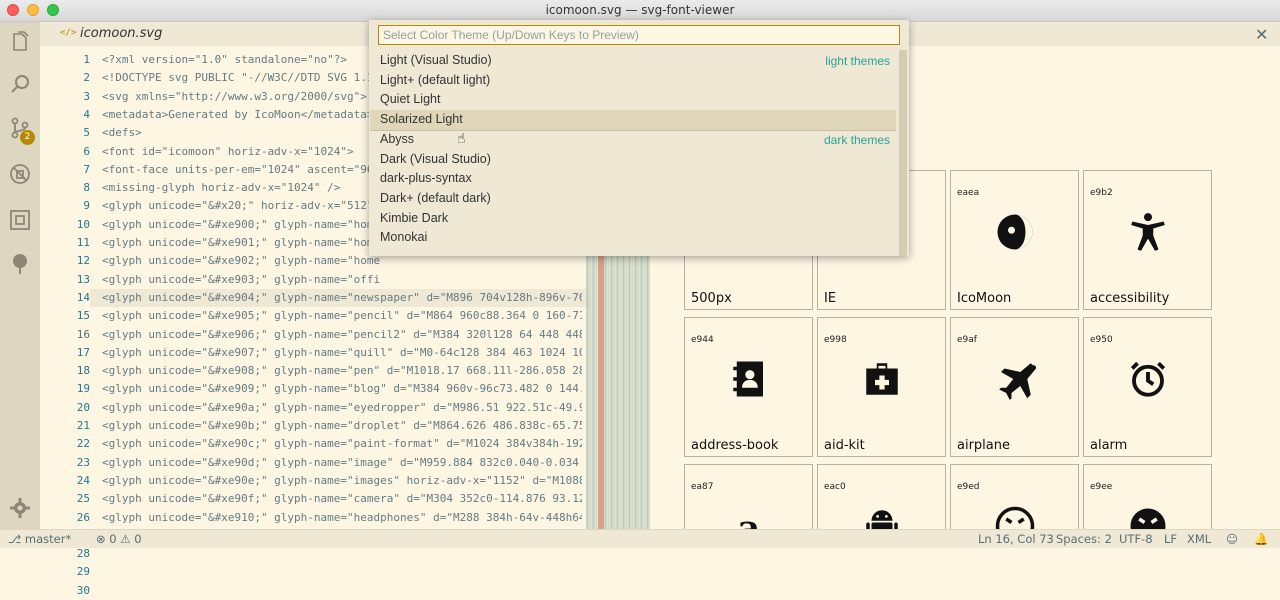  Describe the element at coordinates (20, 508) in the screenshot. I see `settings-gear-icon` at that location.